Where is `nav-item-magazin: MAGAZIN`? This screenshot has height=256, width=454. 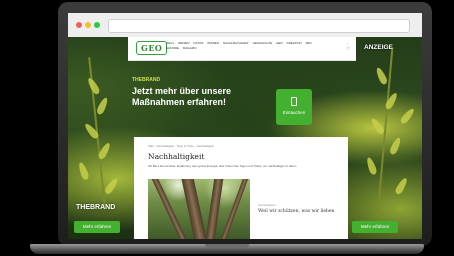 nav-item-magazin: MAGAZIN is located at coordinates (190, 48).